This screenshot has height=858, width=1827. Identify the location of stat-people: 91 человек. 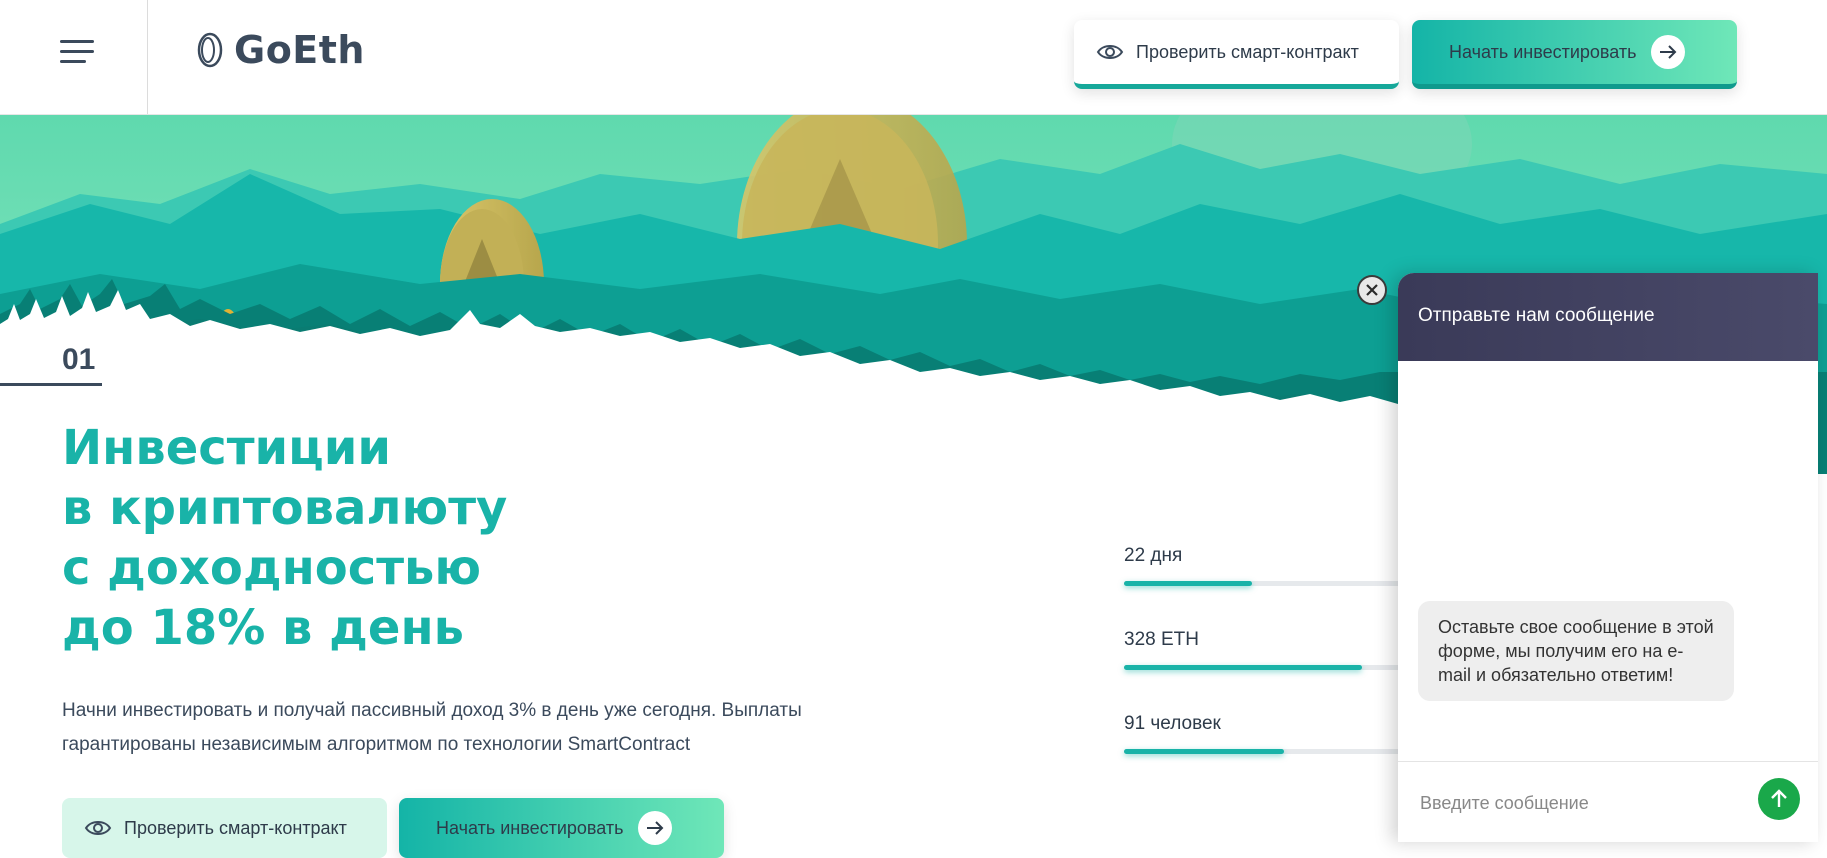
(1269, 733).